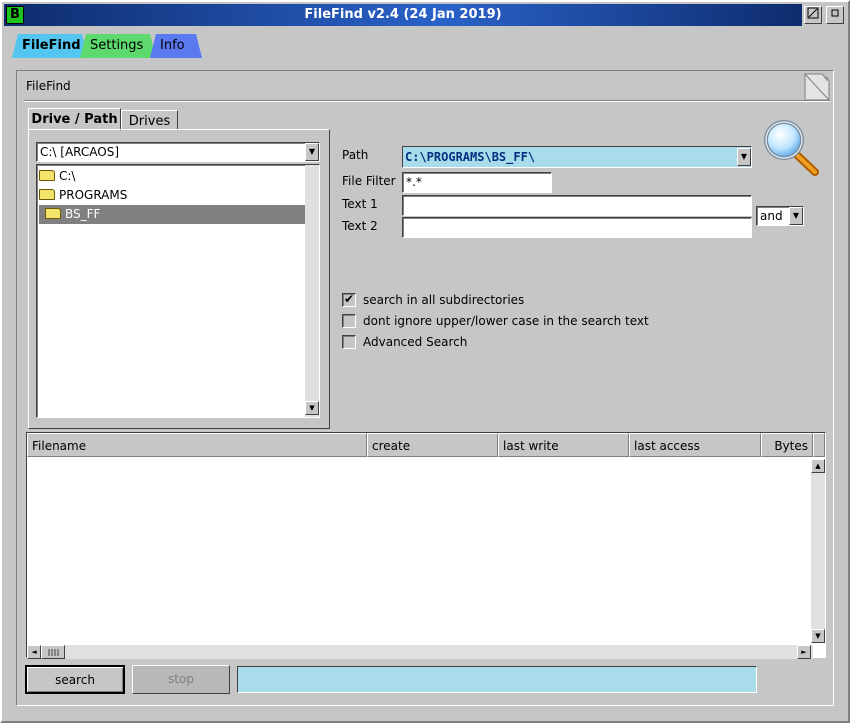 Image resolution: width=850 pixels, height=723 pixels. Describe the element at coordinates (355, 155) in the screenshot. I see `path-label: Path` at that location.